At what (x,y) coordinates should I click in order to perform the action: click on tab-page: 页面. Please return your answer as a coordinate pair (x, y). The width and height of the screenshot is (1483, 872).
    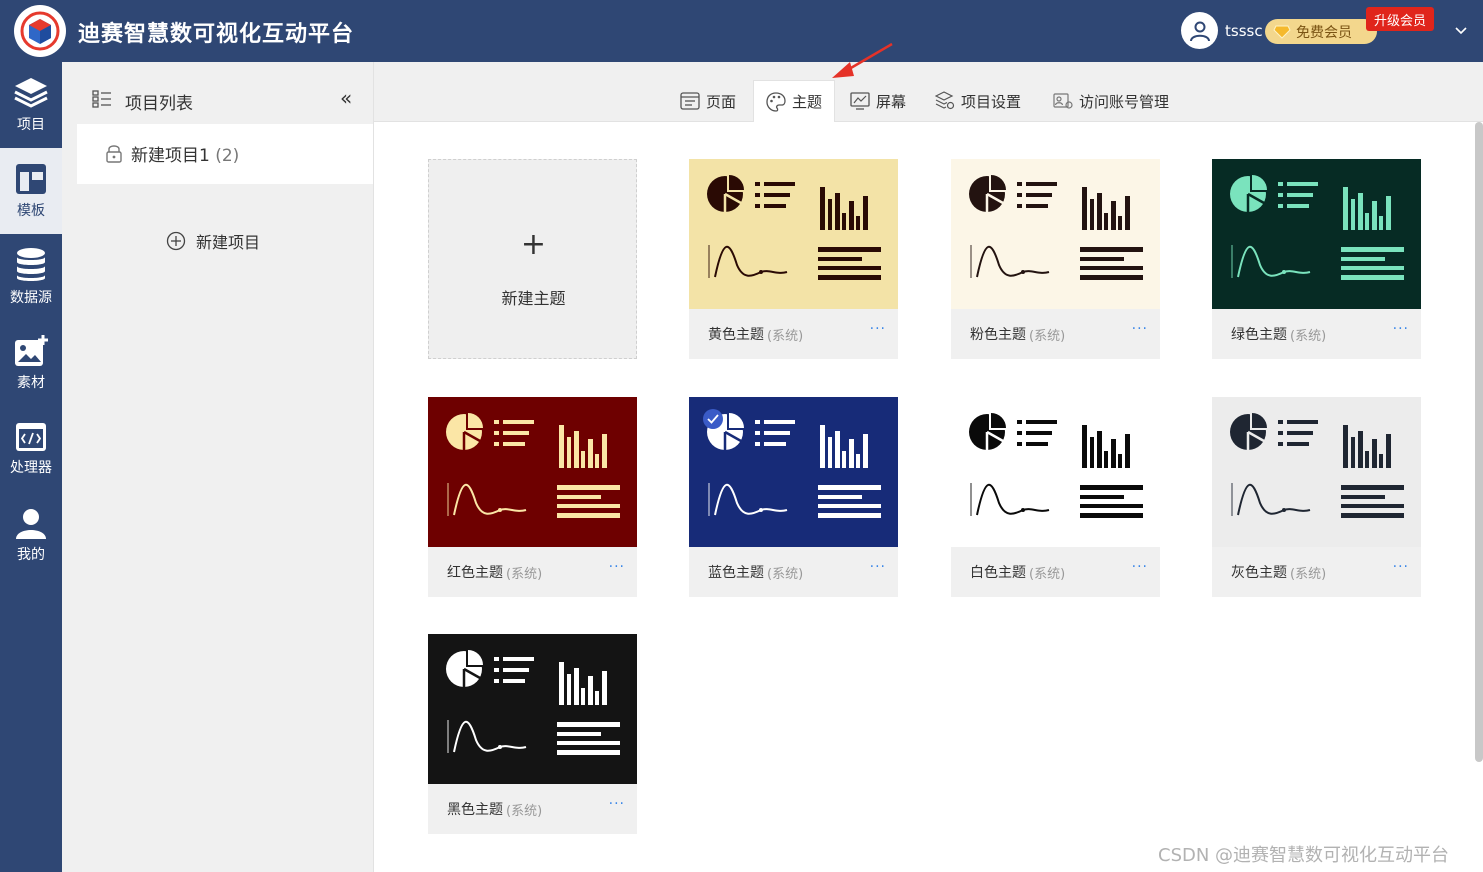
    Looking at the image, I should click on (708, 101).